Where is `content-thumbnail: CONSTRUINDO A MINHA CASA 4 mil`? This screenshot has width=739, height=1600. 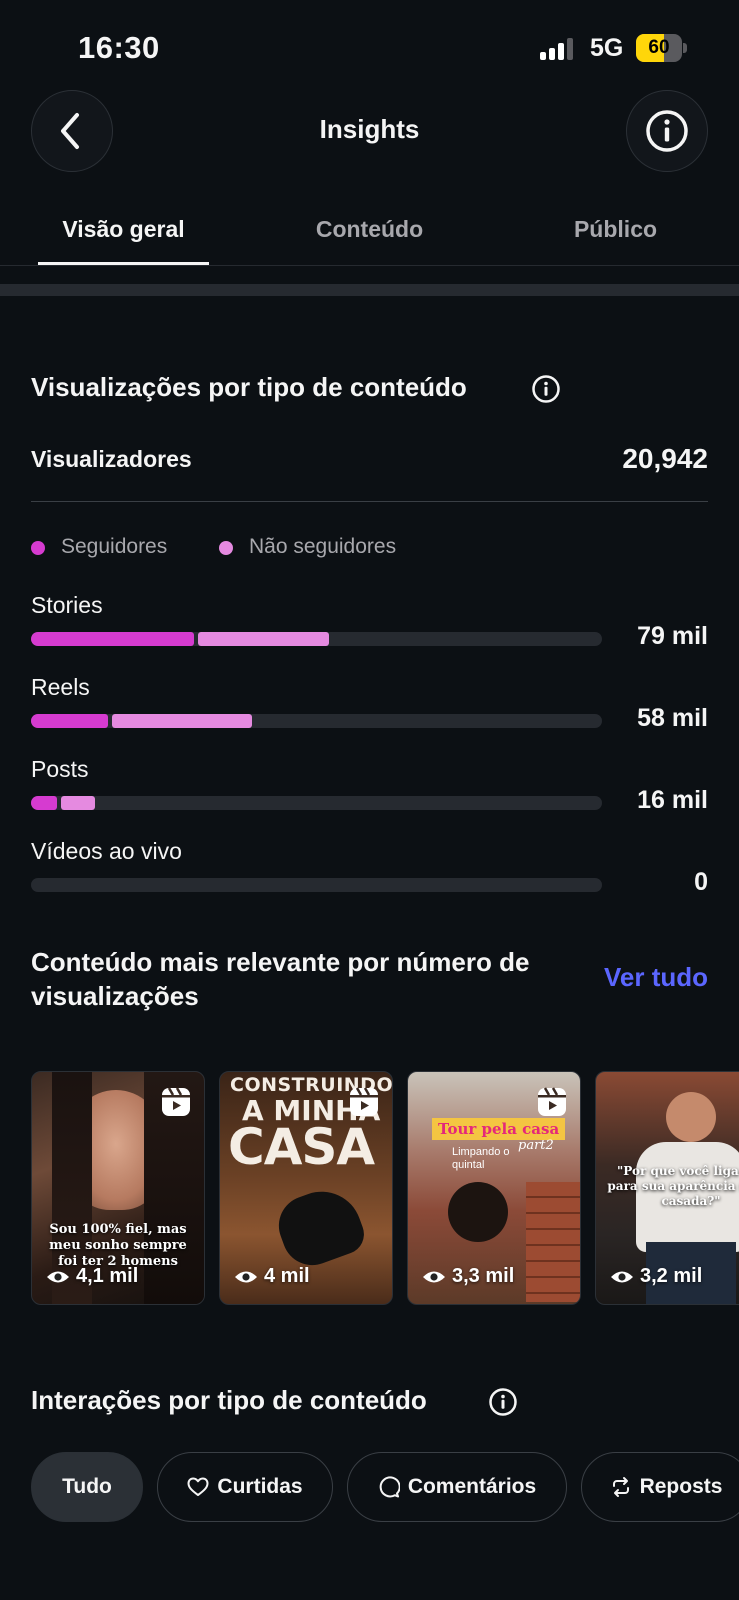 content-thumbnail: CONSTRUINDO A MINHA CASA 4 mil is located at coordinates (306, 1188).